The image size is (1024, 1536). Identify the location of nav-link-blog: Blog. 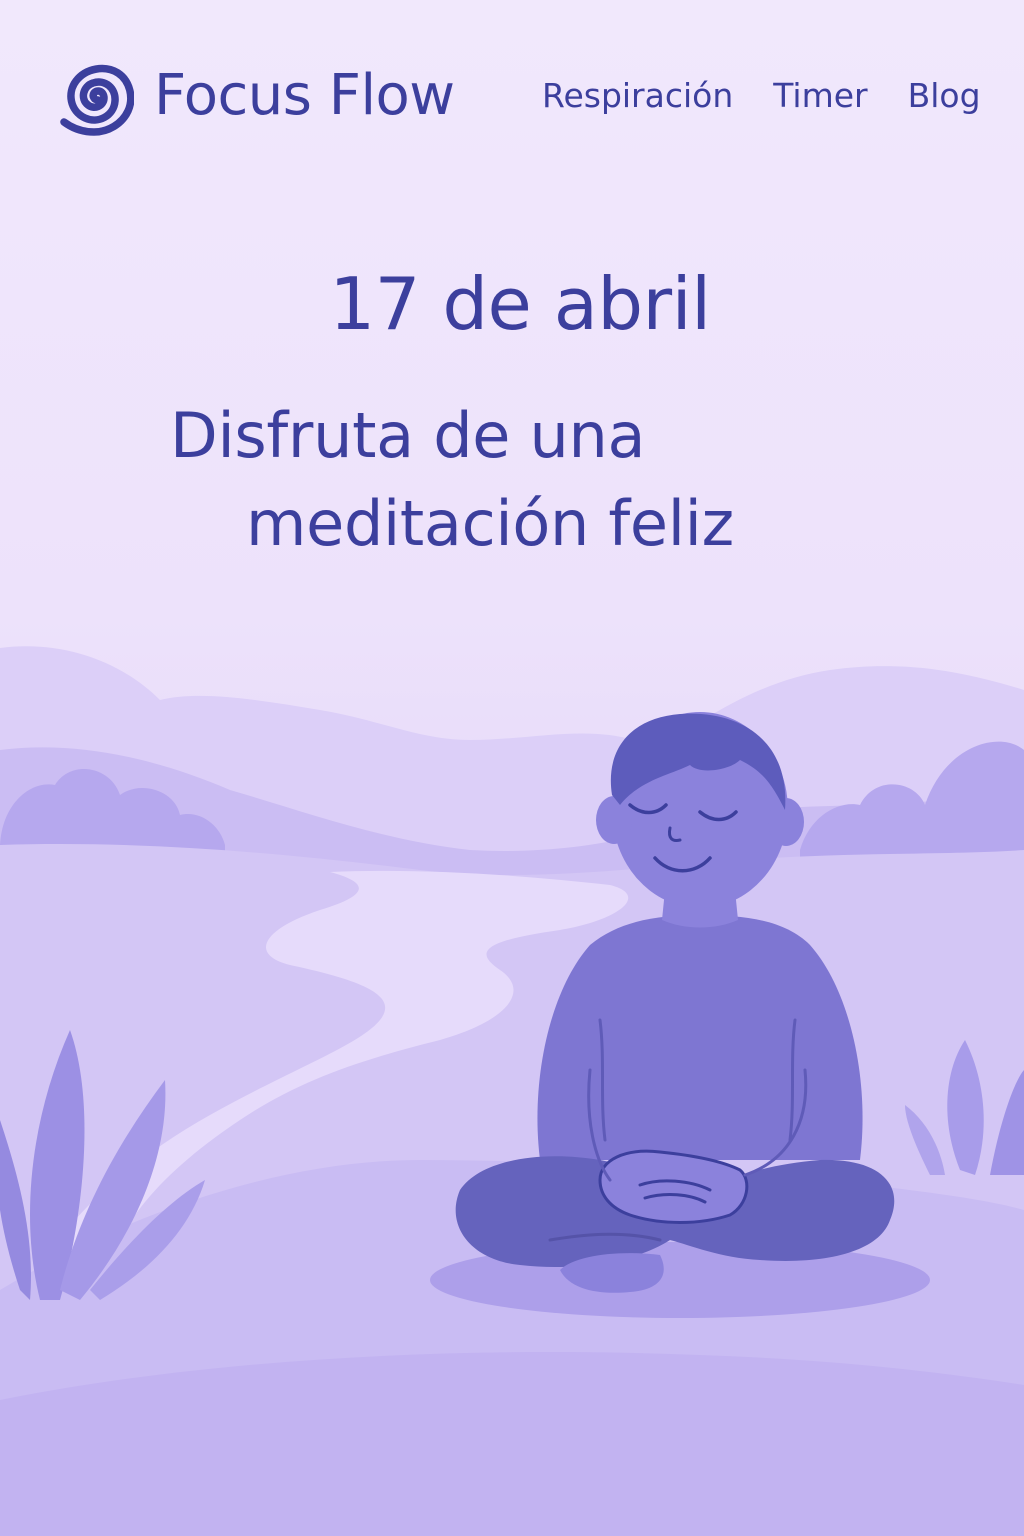
(944, 96).